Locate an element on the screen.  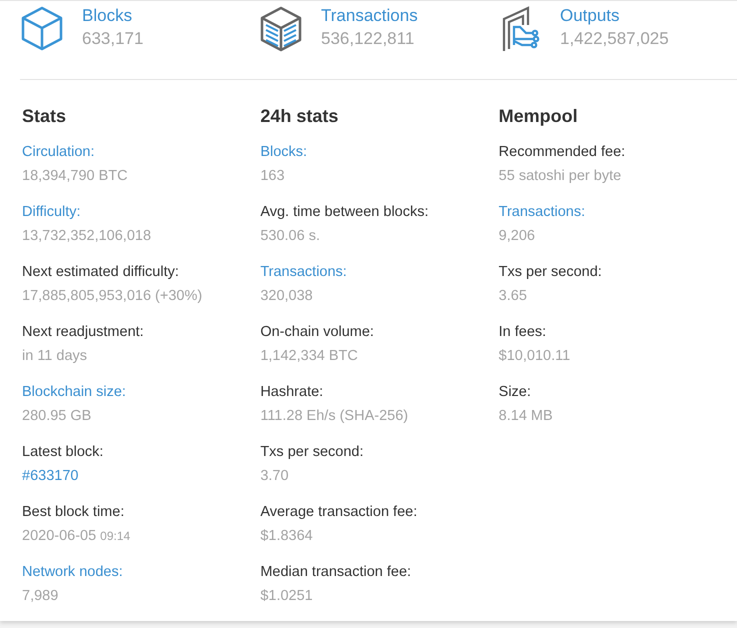
summary-link: Outputs is located at coordinates (614, 16).